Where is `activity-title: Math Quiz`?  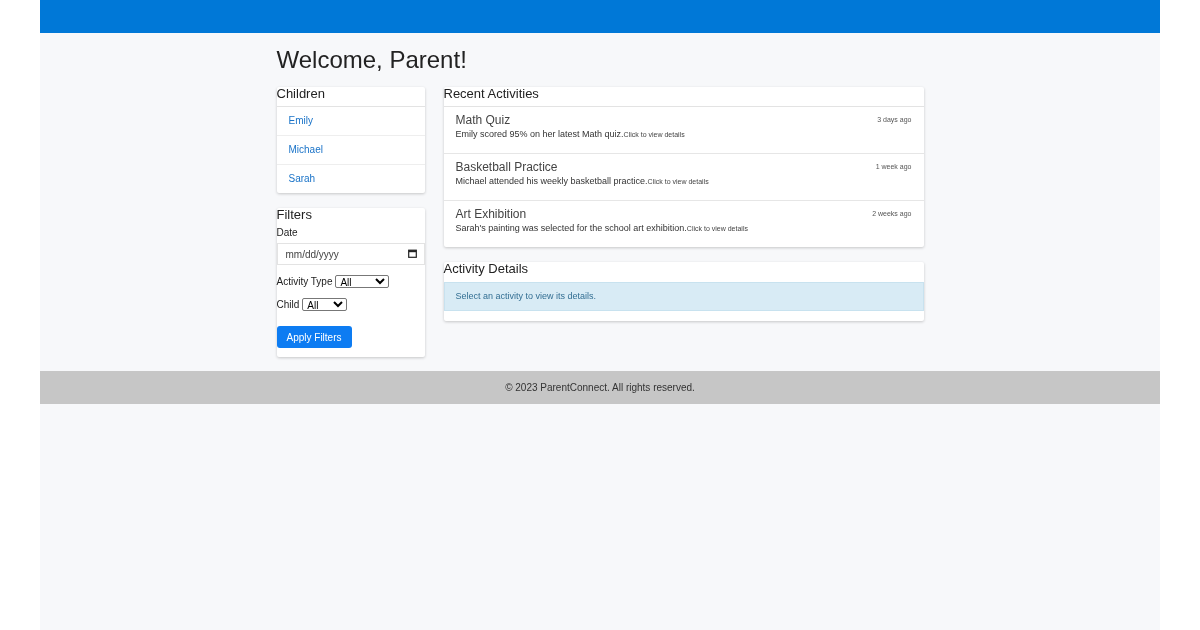 activity-title: Math Quiz is located at coordinates (483, 120).